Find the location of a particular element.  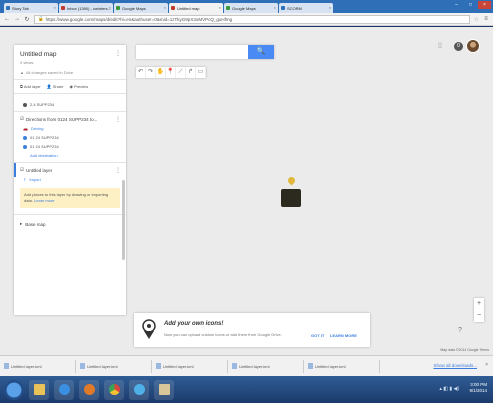

more-options-icon: ⋮ is located at coordinates (118, 53).